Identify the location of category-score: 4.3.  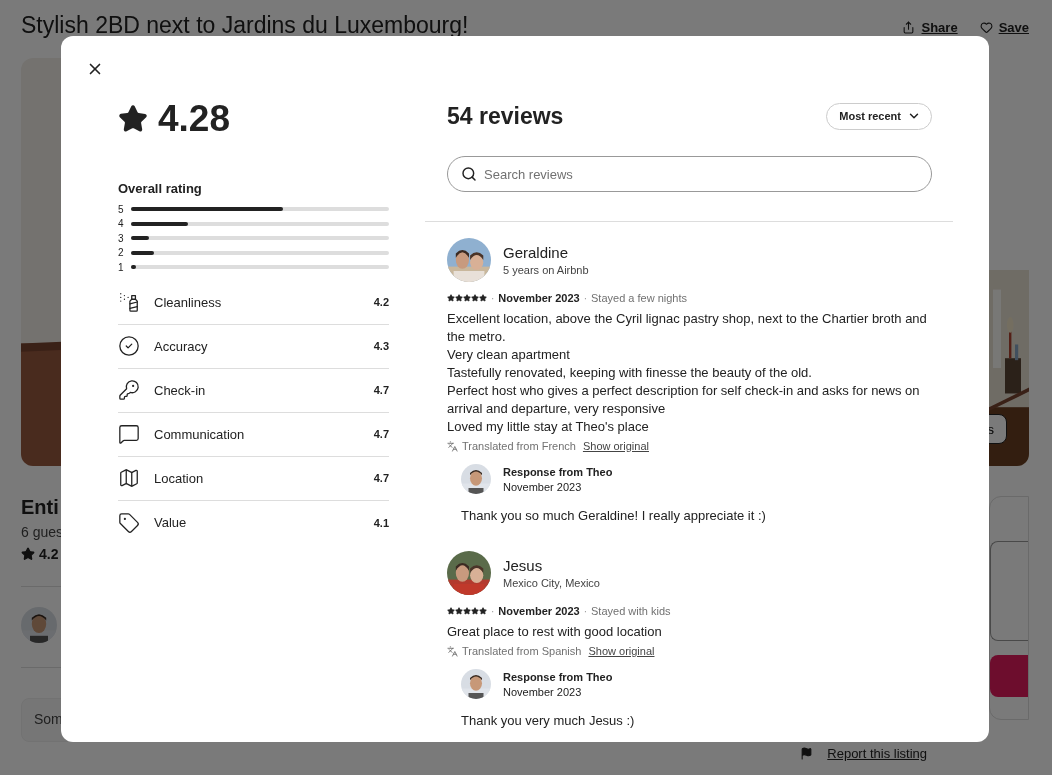
(381, 346).